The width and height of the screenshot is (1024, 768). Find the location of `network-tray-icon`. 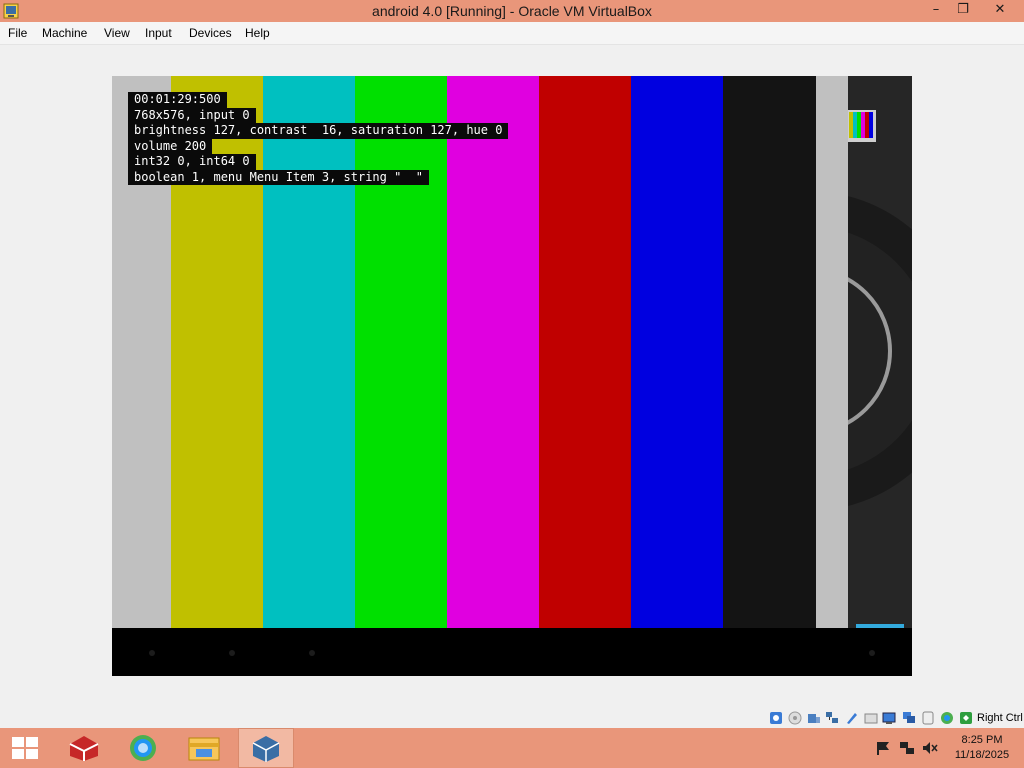

network-tray-icon is located at coordinates (907, 748).